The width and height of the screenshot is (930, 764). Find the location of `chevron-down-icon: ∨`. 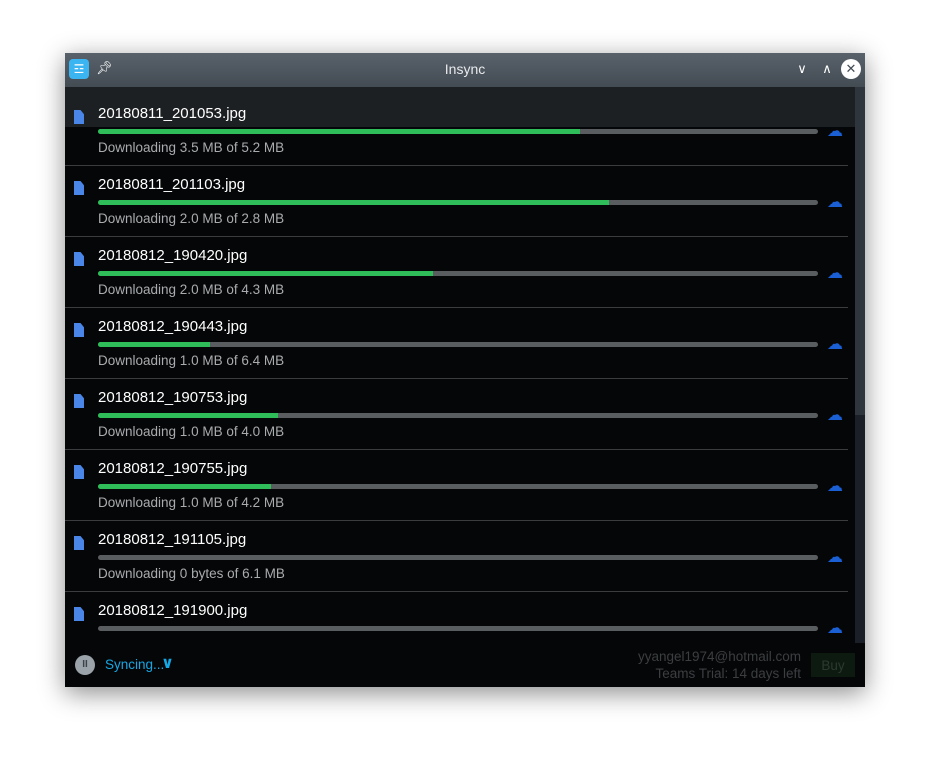

chevron-down-icon: ∨ is located at coordinates (167, 663).